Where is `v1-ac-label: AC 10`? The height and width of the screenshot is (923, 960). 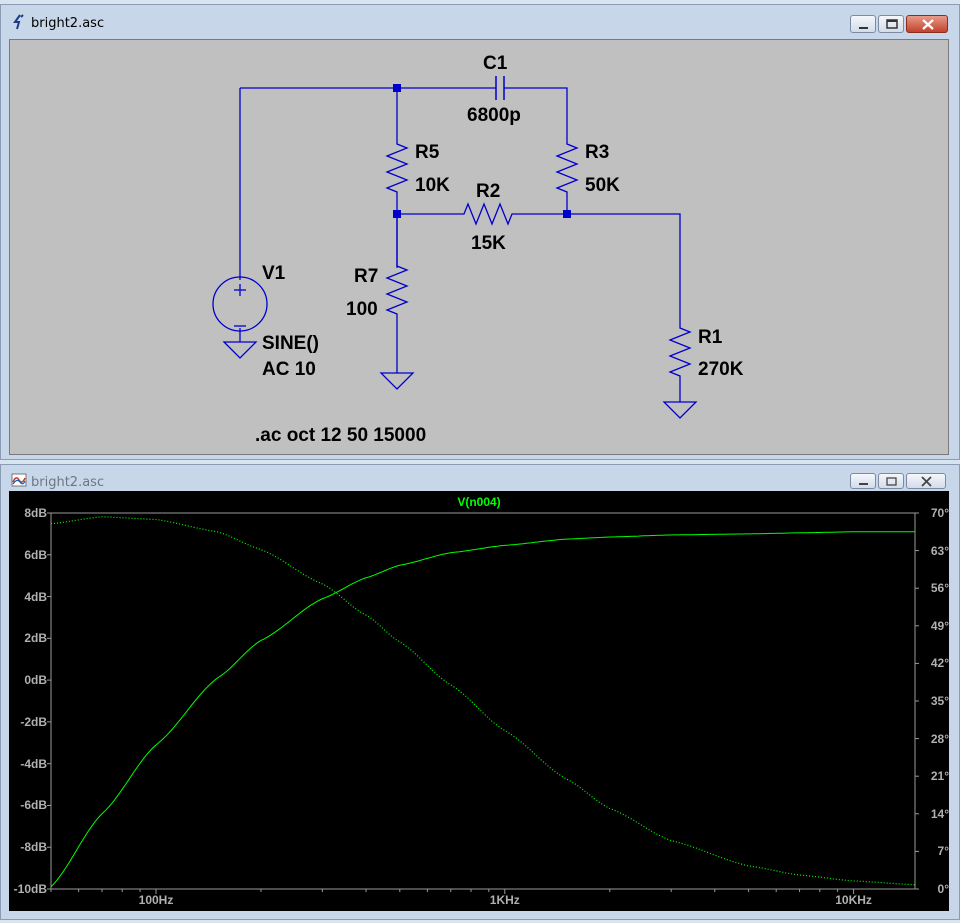 v1-ac-label: AC 10 is located at coordinates (289, 369).